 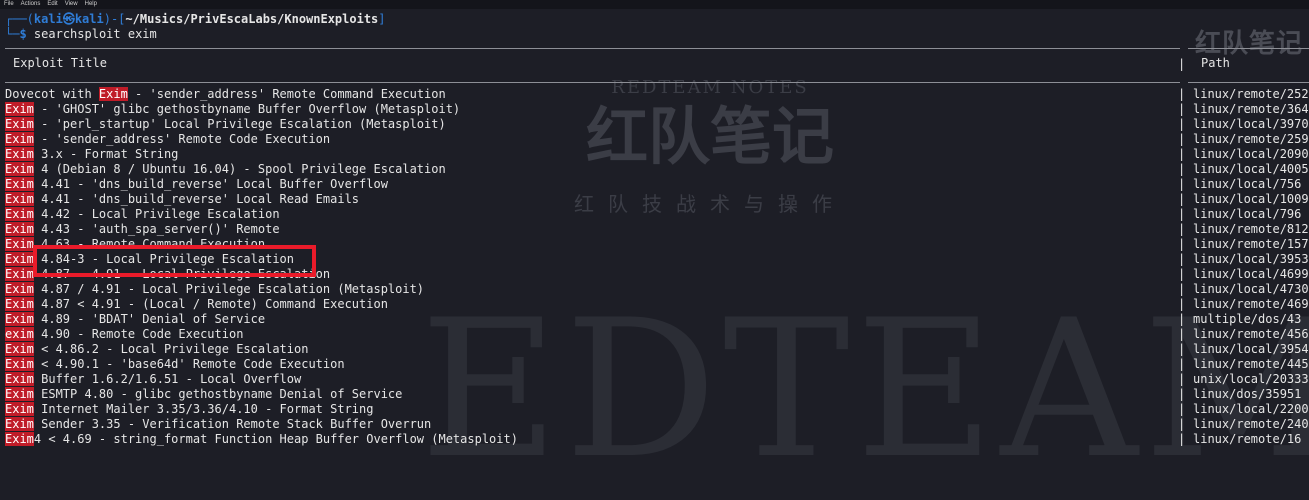 I want to click on menu-file: File, so click(x=9, y=4).